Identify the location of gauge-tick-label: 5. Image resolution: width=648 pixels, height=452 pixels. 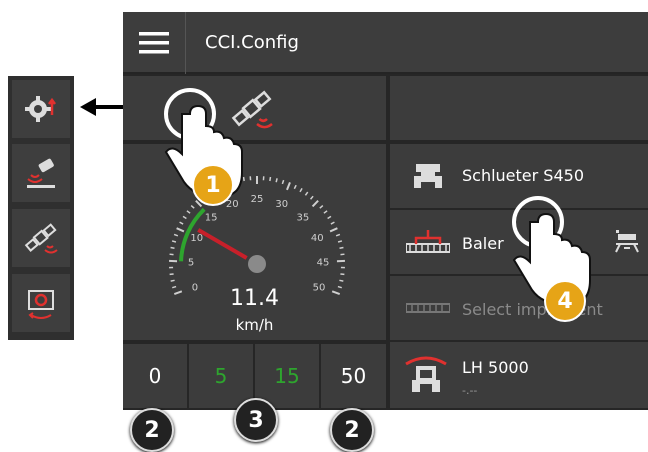
(191, 263).